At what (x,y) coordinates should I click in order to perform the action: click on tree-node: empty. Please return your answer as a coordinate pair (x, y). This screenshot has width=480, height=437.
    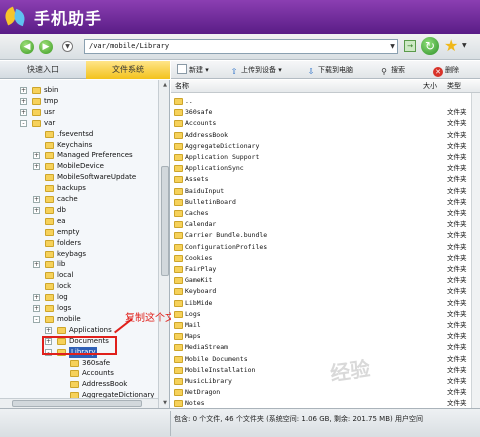
    Looking at the image, I should click on (79, 232).